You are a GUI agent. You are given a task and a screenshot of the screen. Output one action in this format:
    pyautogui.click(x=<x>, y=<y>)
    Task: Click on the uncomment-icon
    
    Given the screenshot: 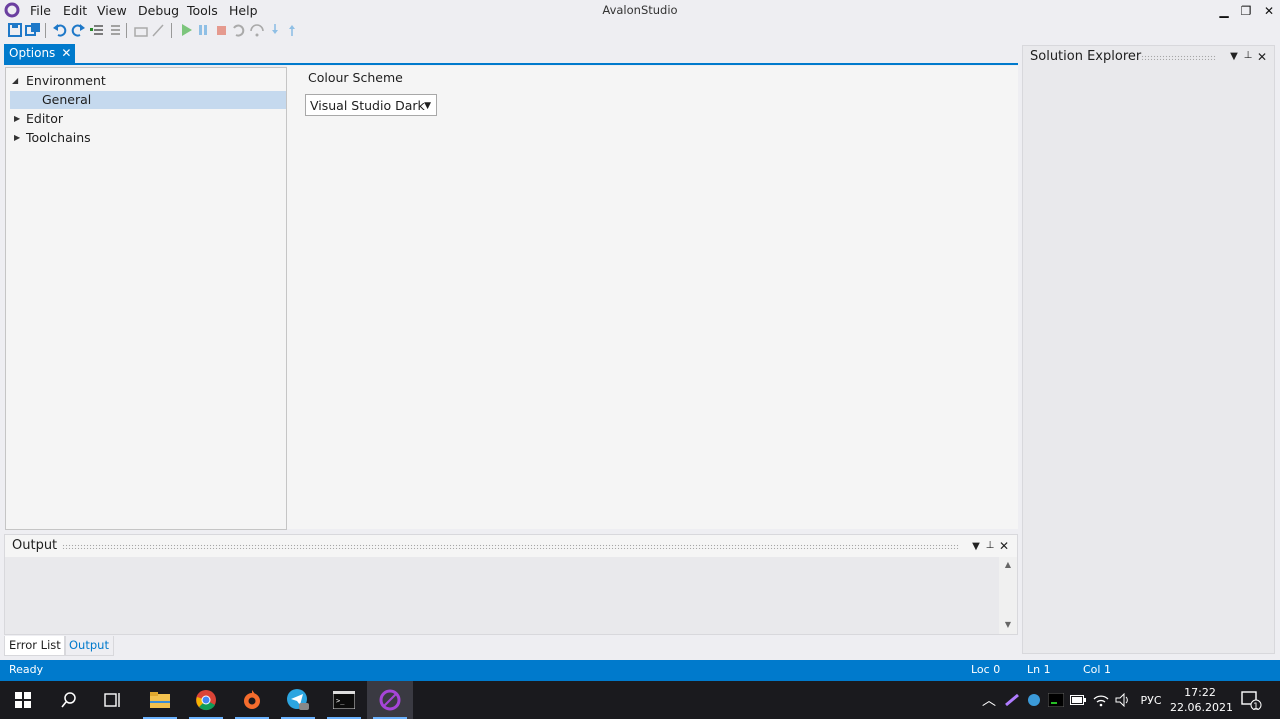 What is the action you would take?
    pyautogui.click(x=114, y=30)
    